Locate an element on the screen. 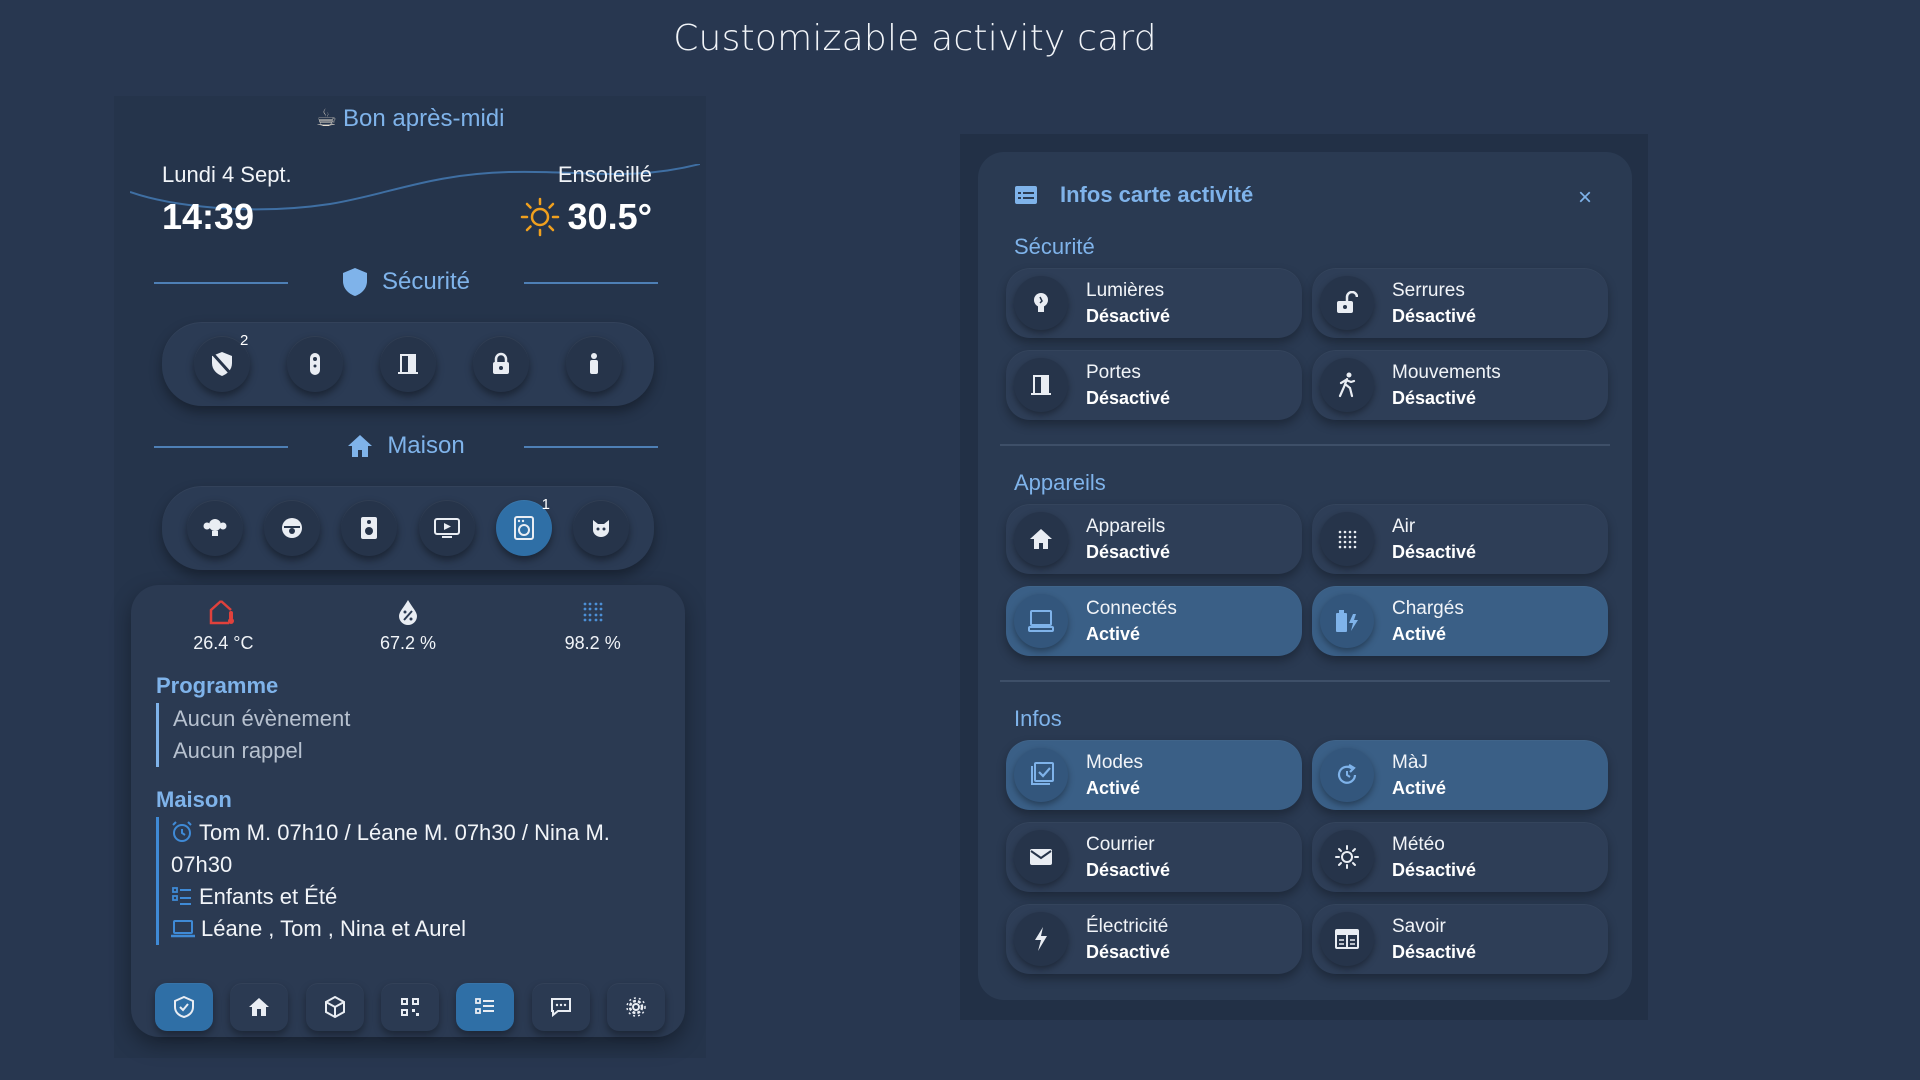  water-percent-icon is located at coordinates (408, 612).